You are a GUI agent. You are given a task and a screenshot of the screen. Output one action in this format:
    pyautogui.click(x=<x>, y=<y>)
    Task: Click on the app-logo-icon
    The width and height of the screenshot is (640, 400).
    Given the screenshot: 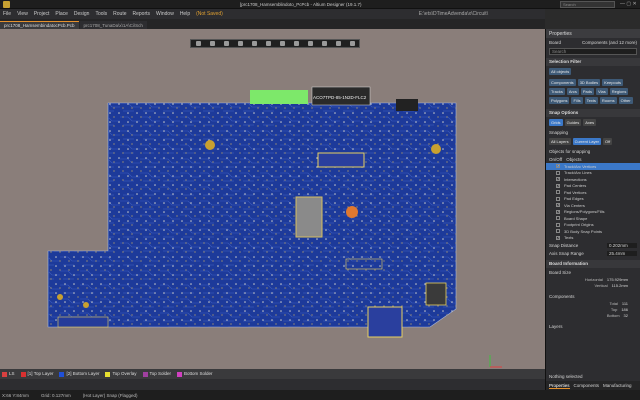 What is the action you would take?
    pyautogui.click(x=6, y=4)
    